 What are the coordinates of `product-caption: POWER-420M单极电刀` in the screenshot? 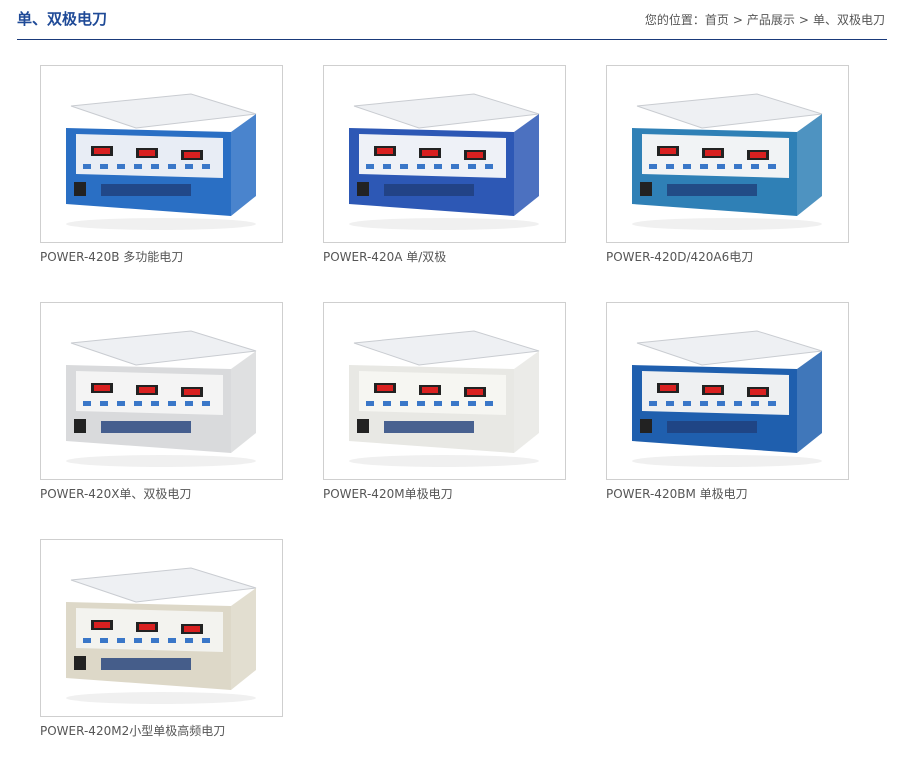 It's located at (444, 493).